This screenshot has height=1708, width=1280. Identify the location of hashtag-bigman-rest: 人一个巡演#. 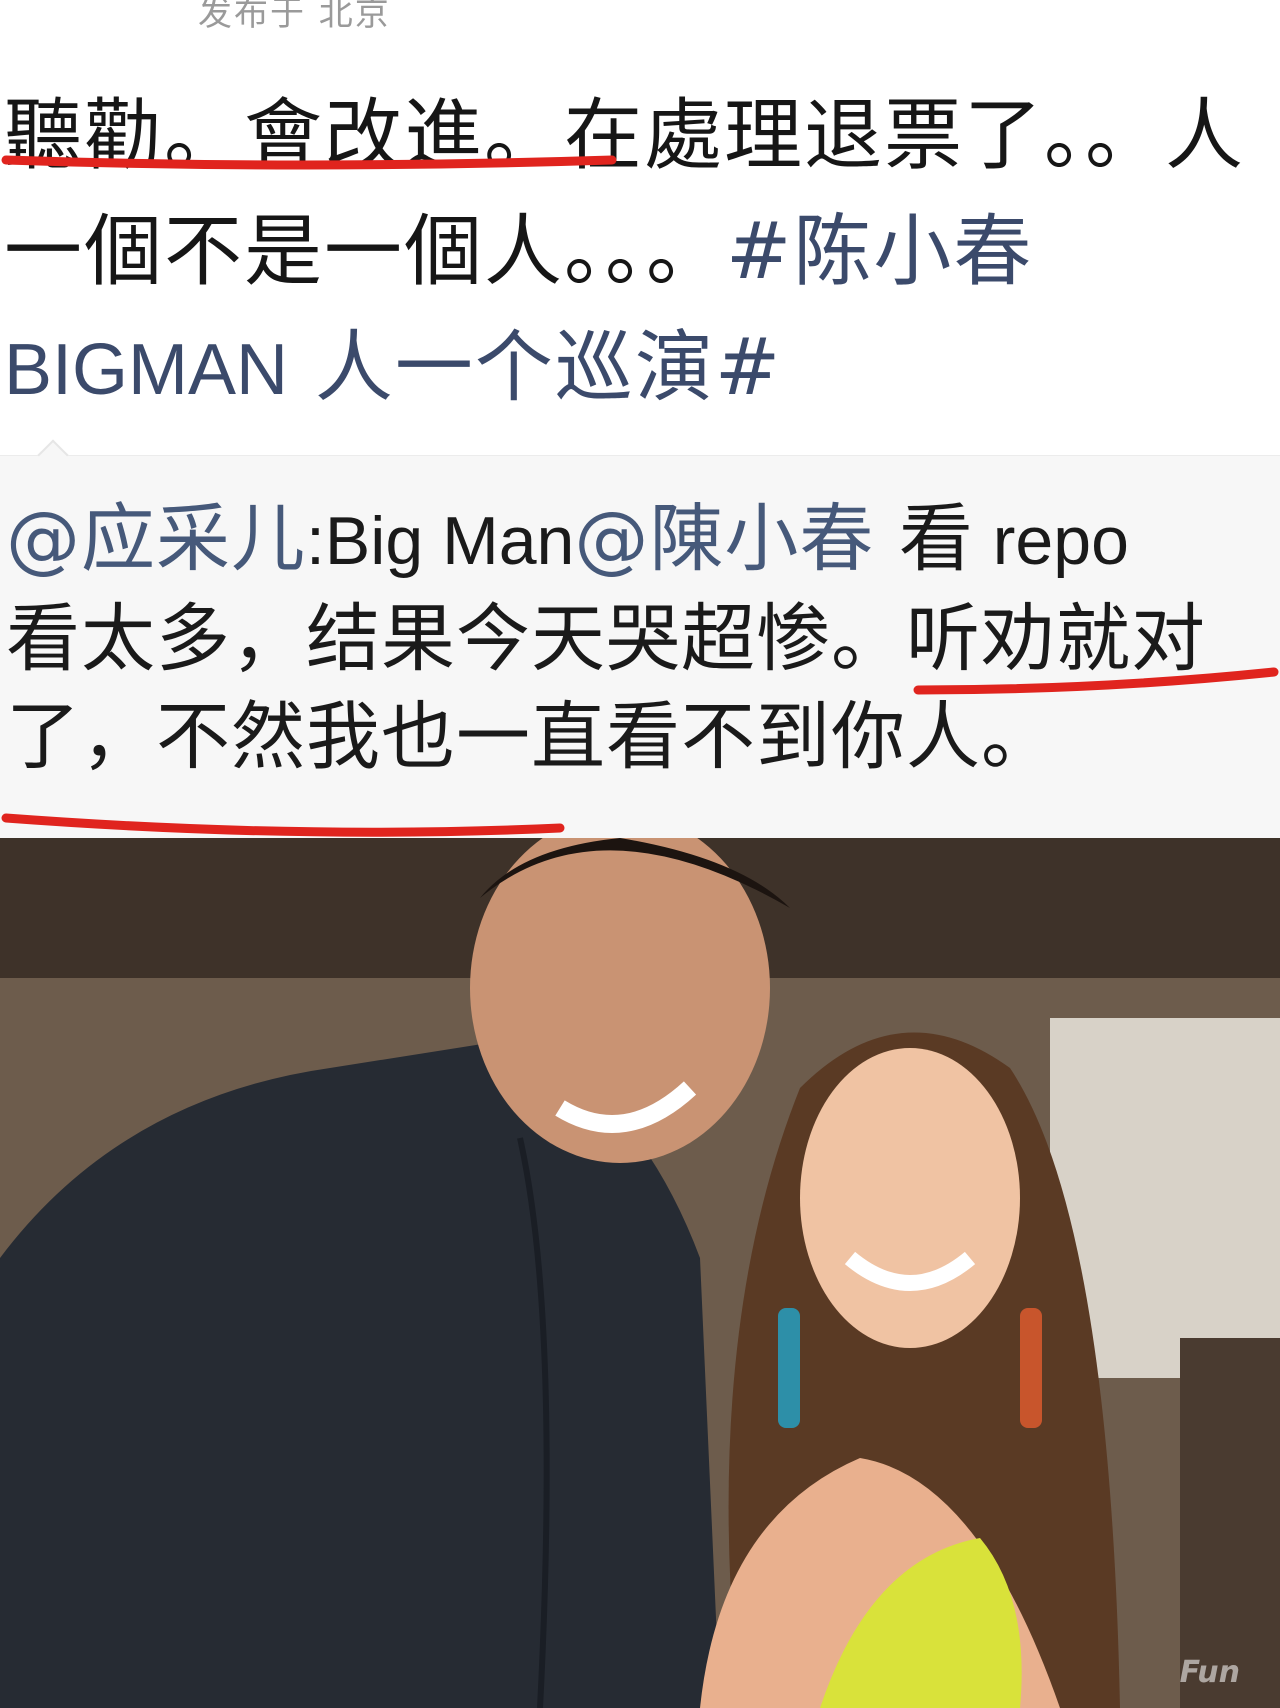
(535, 368).